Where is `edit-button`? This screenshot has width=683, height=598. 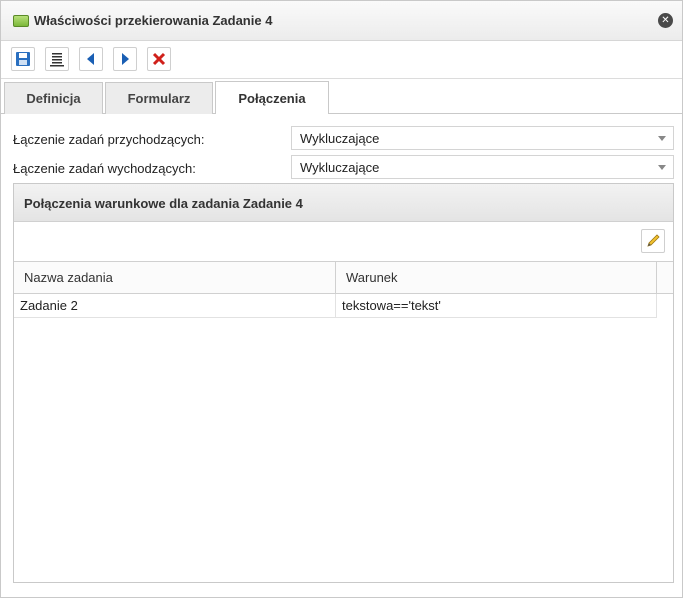 edit-button is located at coordinates (653, 241).